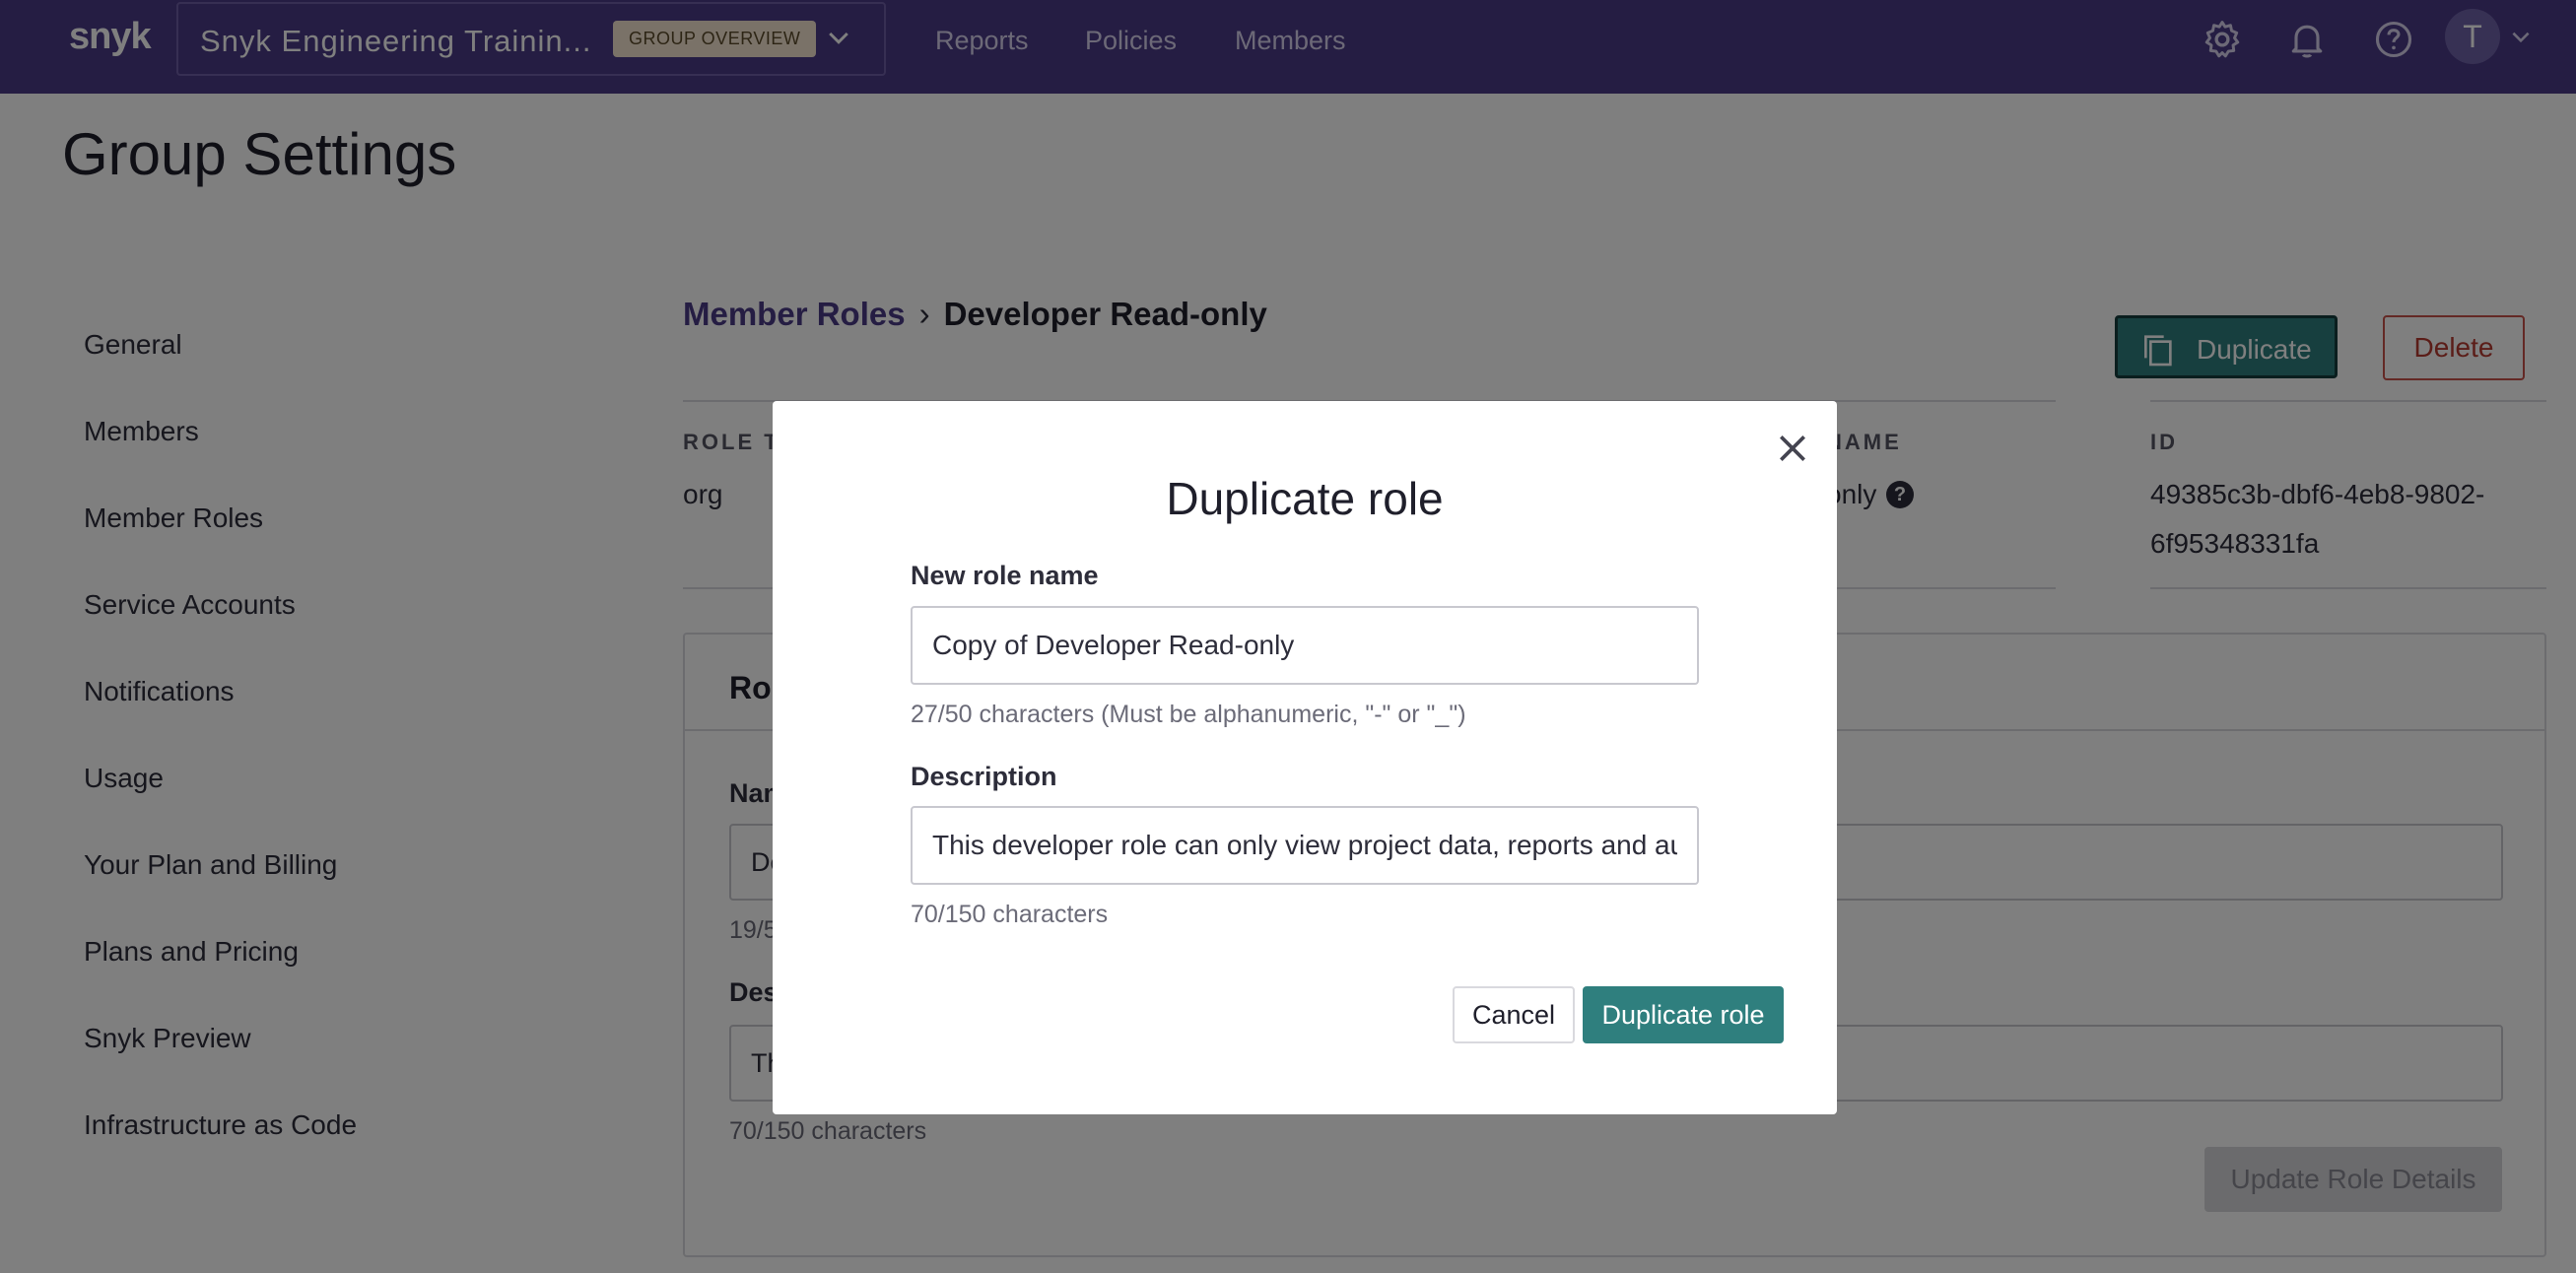 This screenshot has width=2576, height=1273. What do you see at coordinates (1305, 846) in the screenshot?
I see `description-input` at bounding box center [1305, 846].